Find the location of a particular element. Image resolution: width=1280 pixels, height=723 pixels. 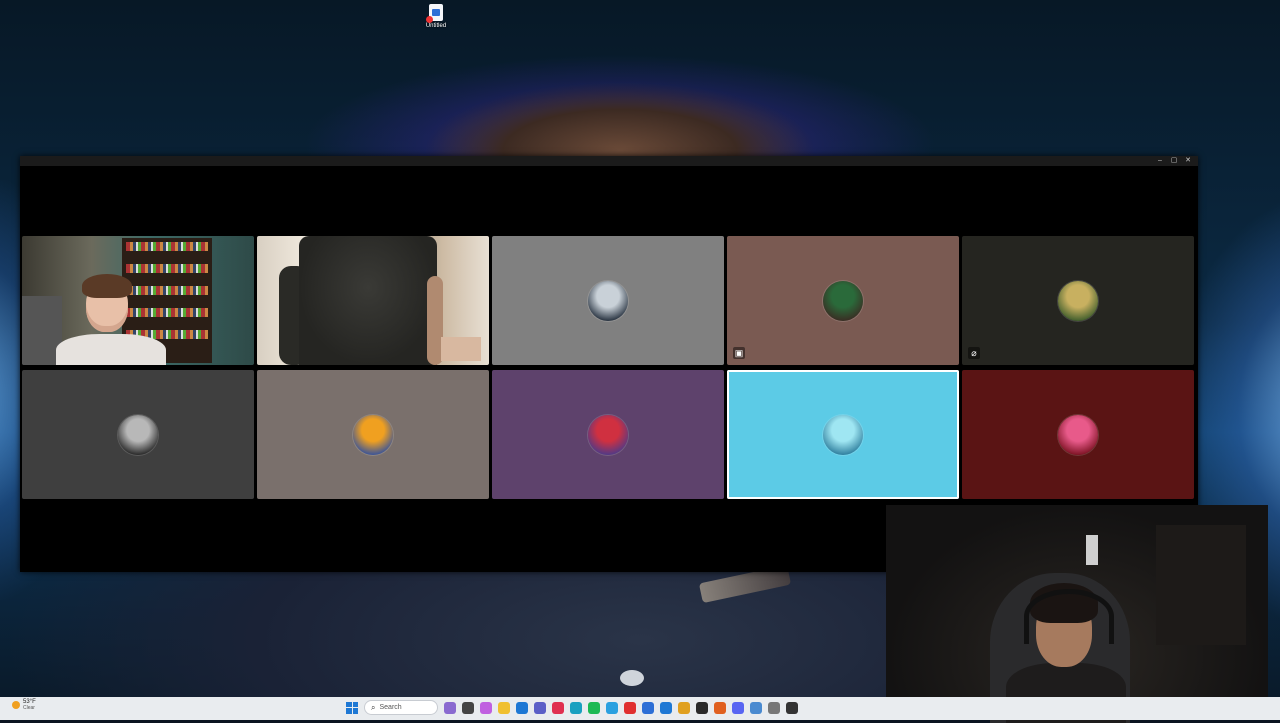

taskbar-center: ⌕ Search is located at coordinates (572, 707).